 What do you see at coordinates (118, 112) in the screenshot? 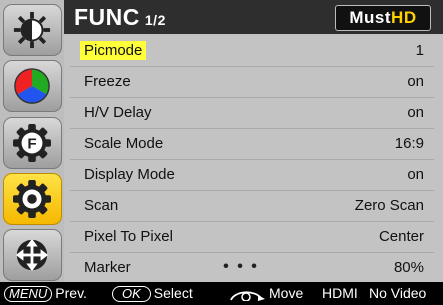
I see `menu-row-label: H/V Delay` at bounding box center [118, 112].